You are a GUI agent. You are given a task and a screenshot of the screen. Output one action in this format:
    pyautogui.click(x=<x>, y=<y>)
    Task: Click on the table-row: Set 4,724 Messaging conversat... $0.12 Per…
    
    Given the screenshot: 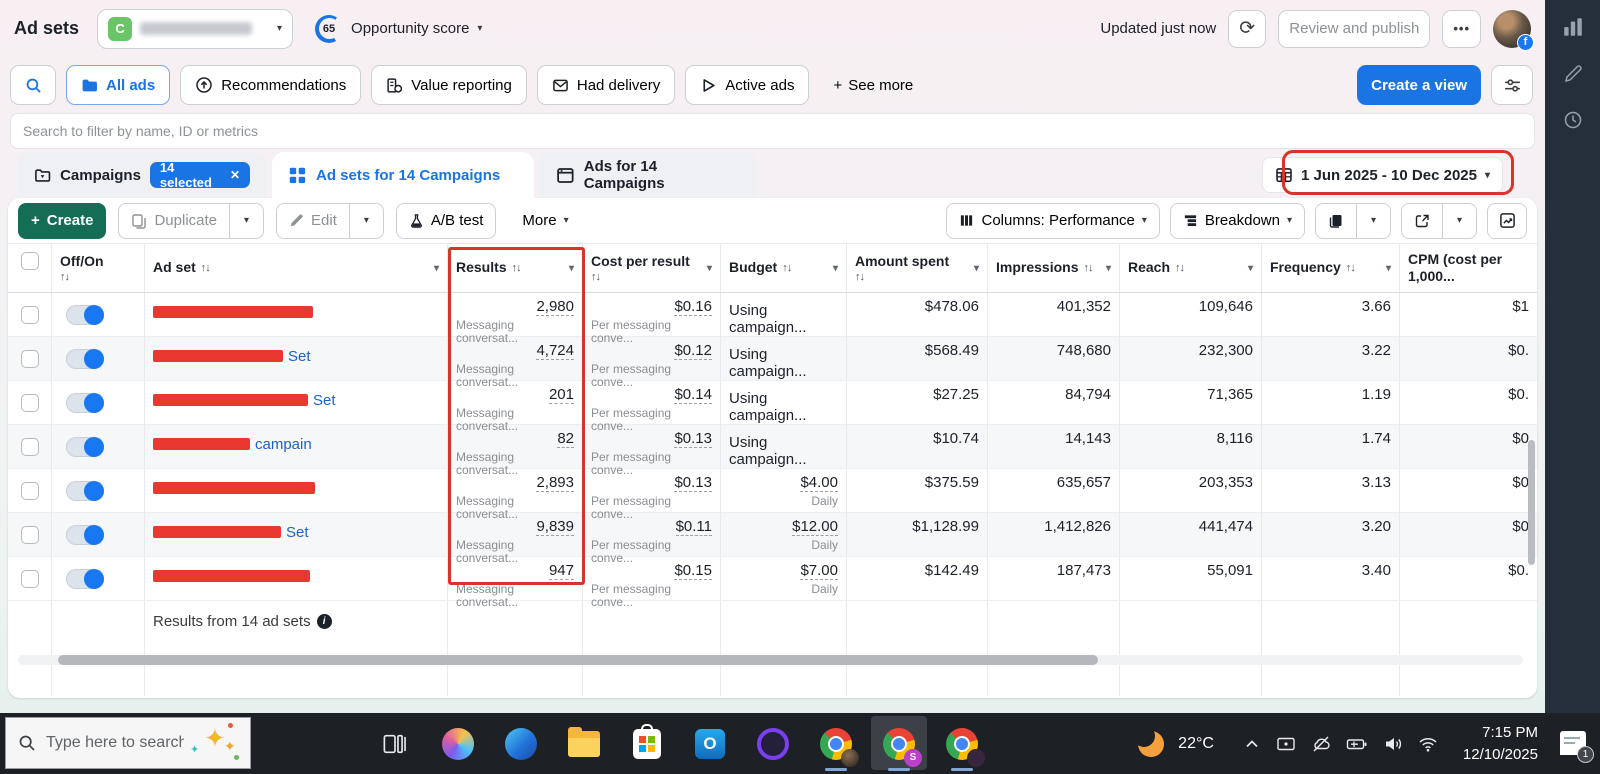 What is the action you would take?
    pyautogui.click(x=772, y=363)
    